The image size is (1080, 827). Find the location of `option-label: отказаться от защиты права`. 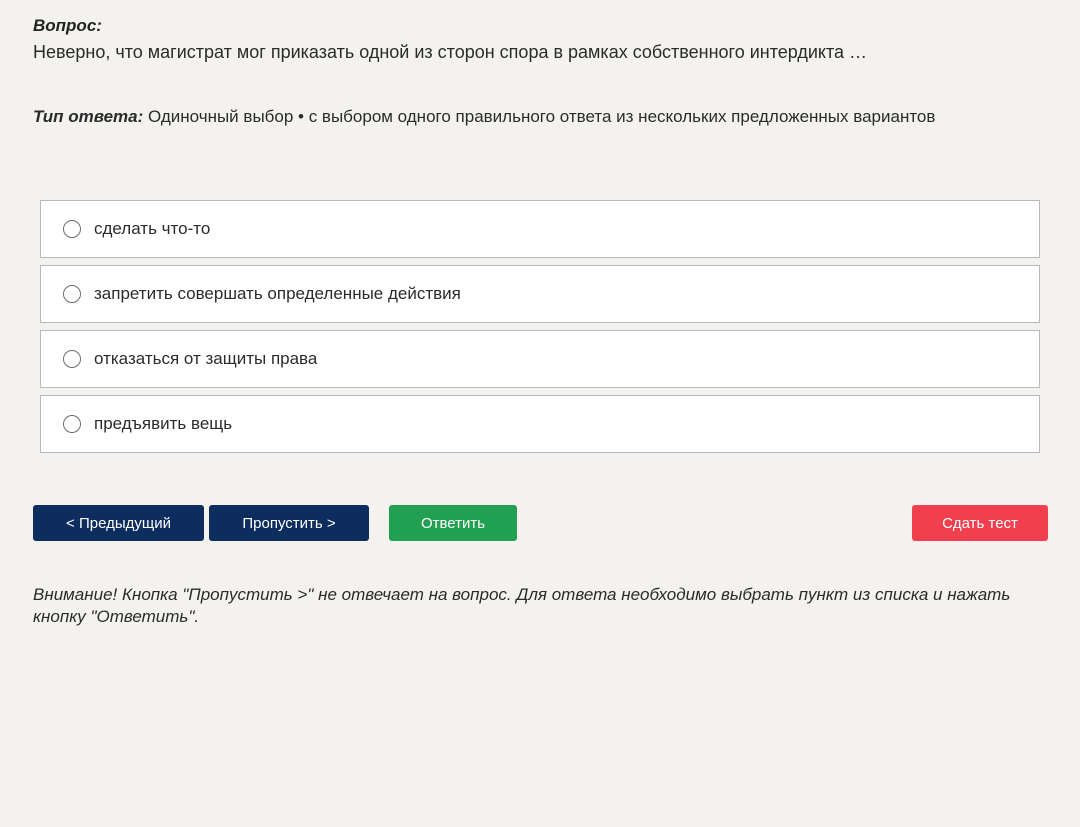

option-label: отказаться от защиты права is located at coordinates (206, 358).